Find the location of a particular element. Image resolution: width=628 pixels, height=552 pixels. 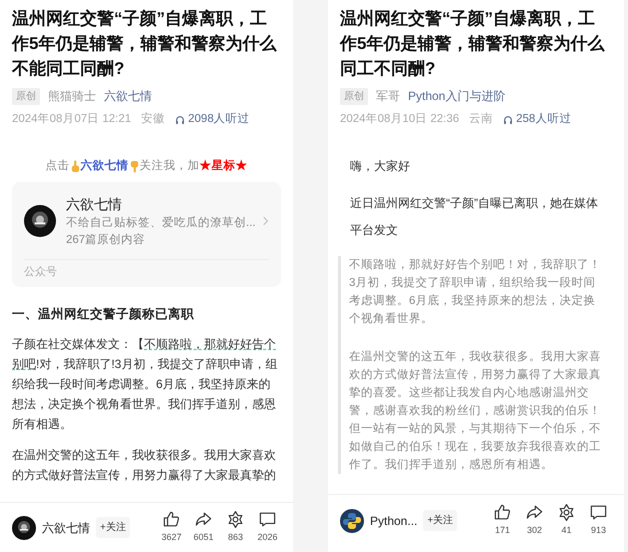

comment-bubble-button: 913 is located at coordinates (598, 520).